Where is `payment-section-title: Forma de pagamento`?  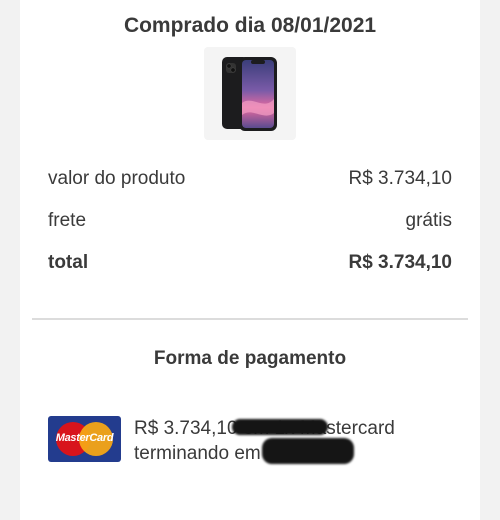
payment-section-title: Forma de pagamento is located at coordinates (250, 358).